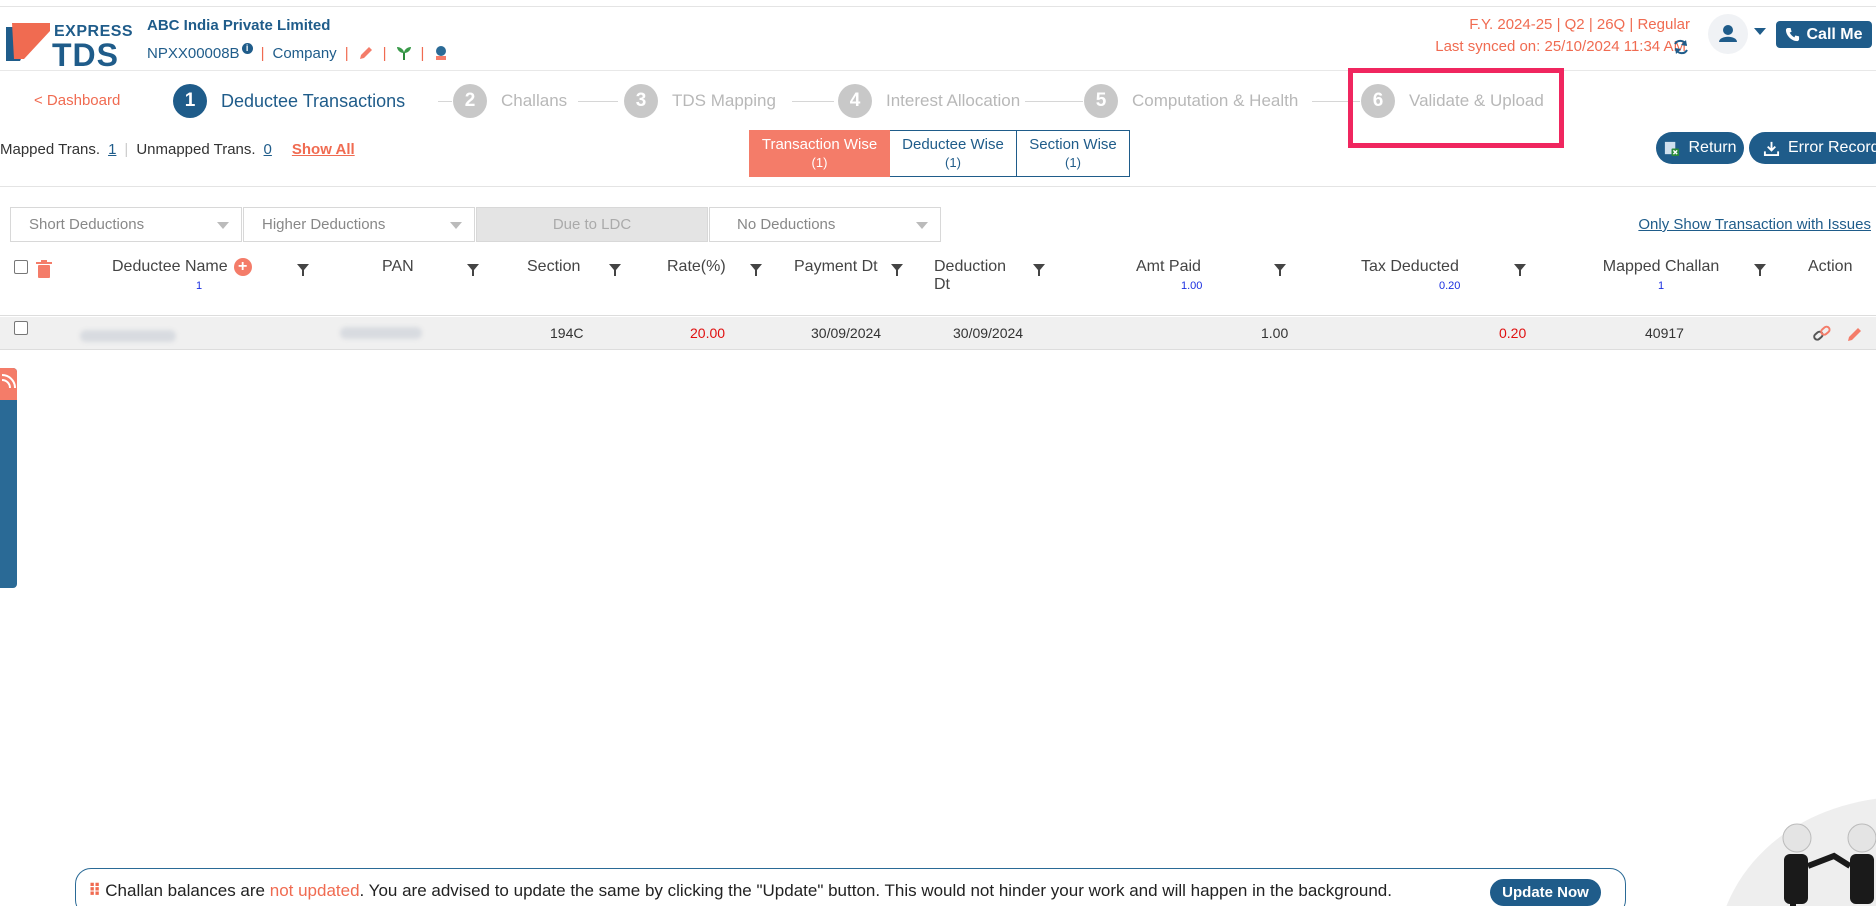  What do you see at coordinates (324, 224) in the screenshot?
I see `select-label: Higher Deductions` at bounding box center [324, 224].